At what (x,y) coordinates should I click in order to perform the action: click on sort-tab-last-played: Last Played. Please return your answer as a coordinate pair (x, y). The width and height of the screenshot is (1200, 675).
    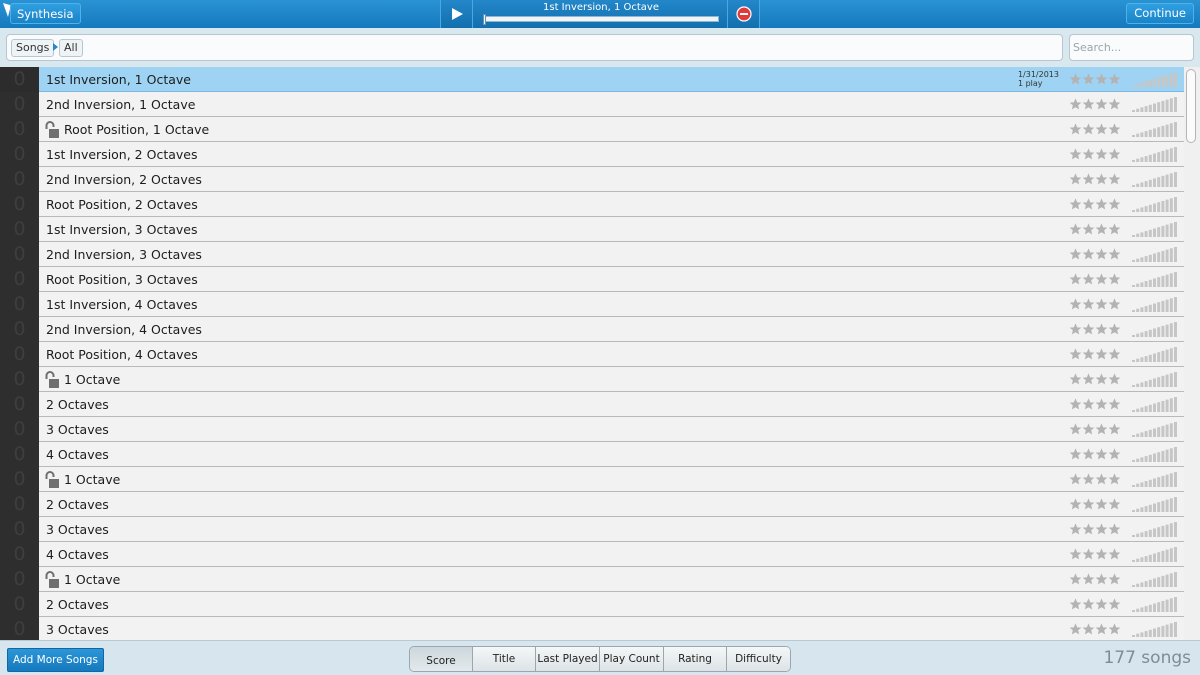
    Looking at the image, I should click on (568, 659).